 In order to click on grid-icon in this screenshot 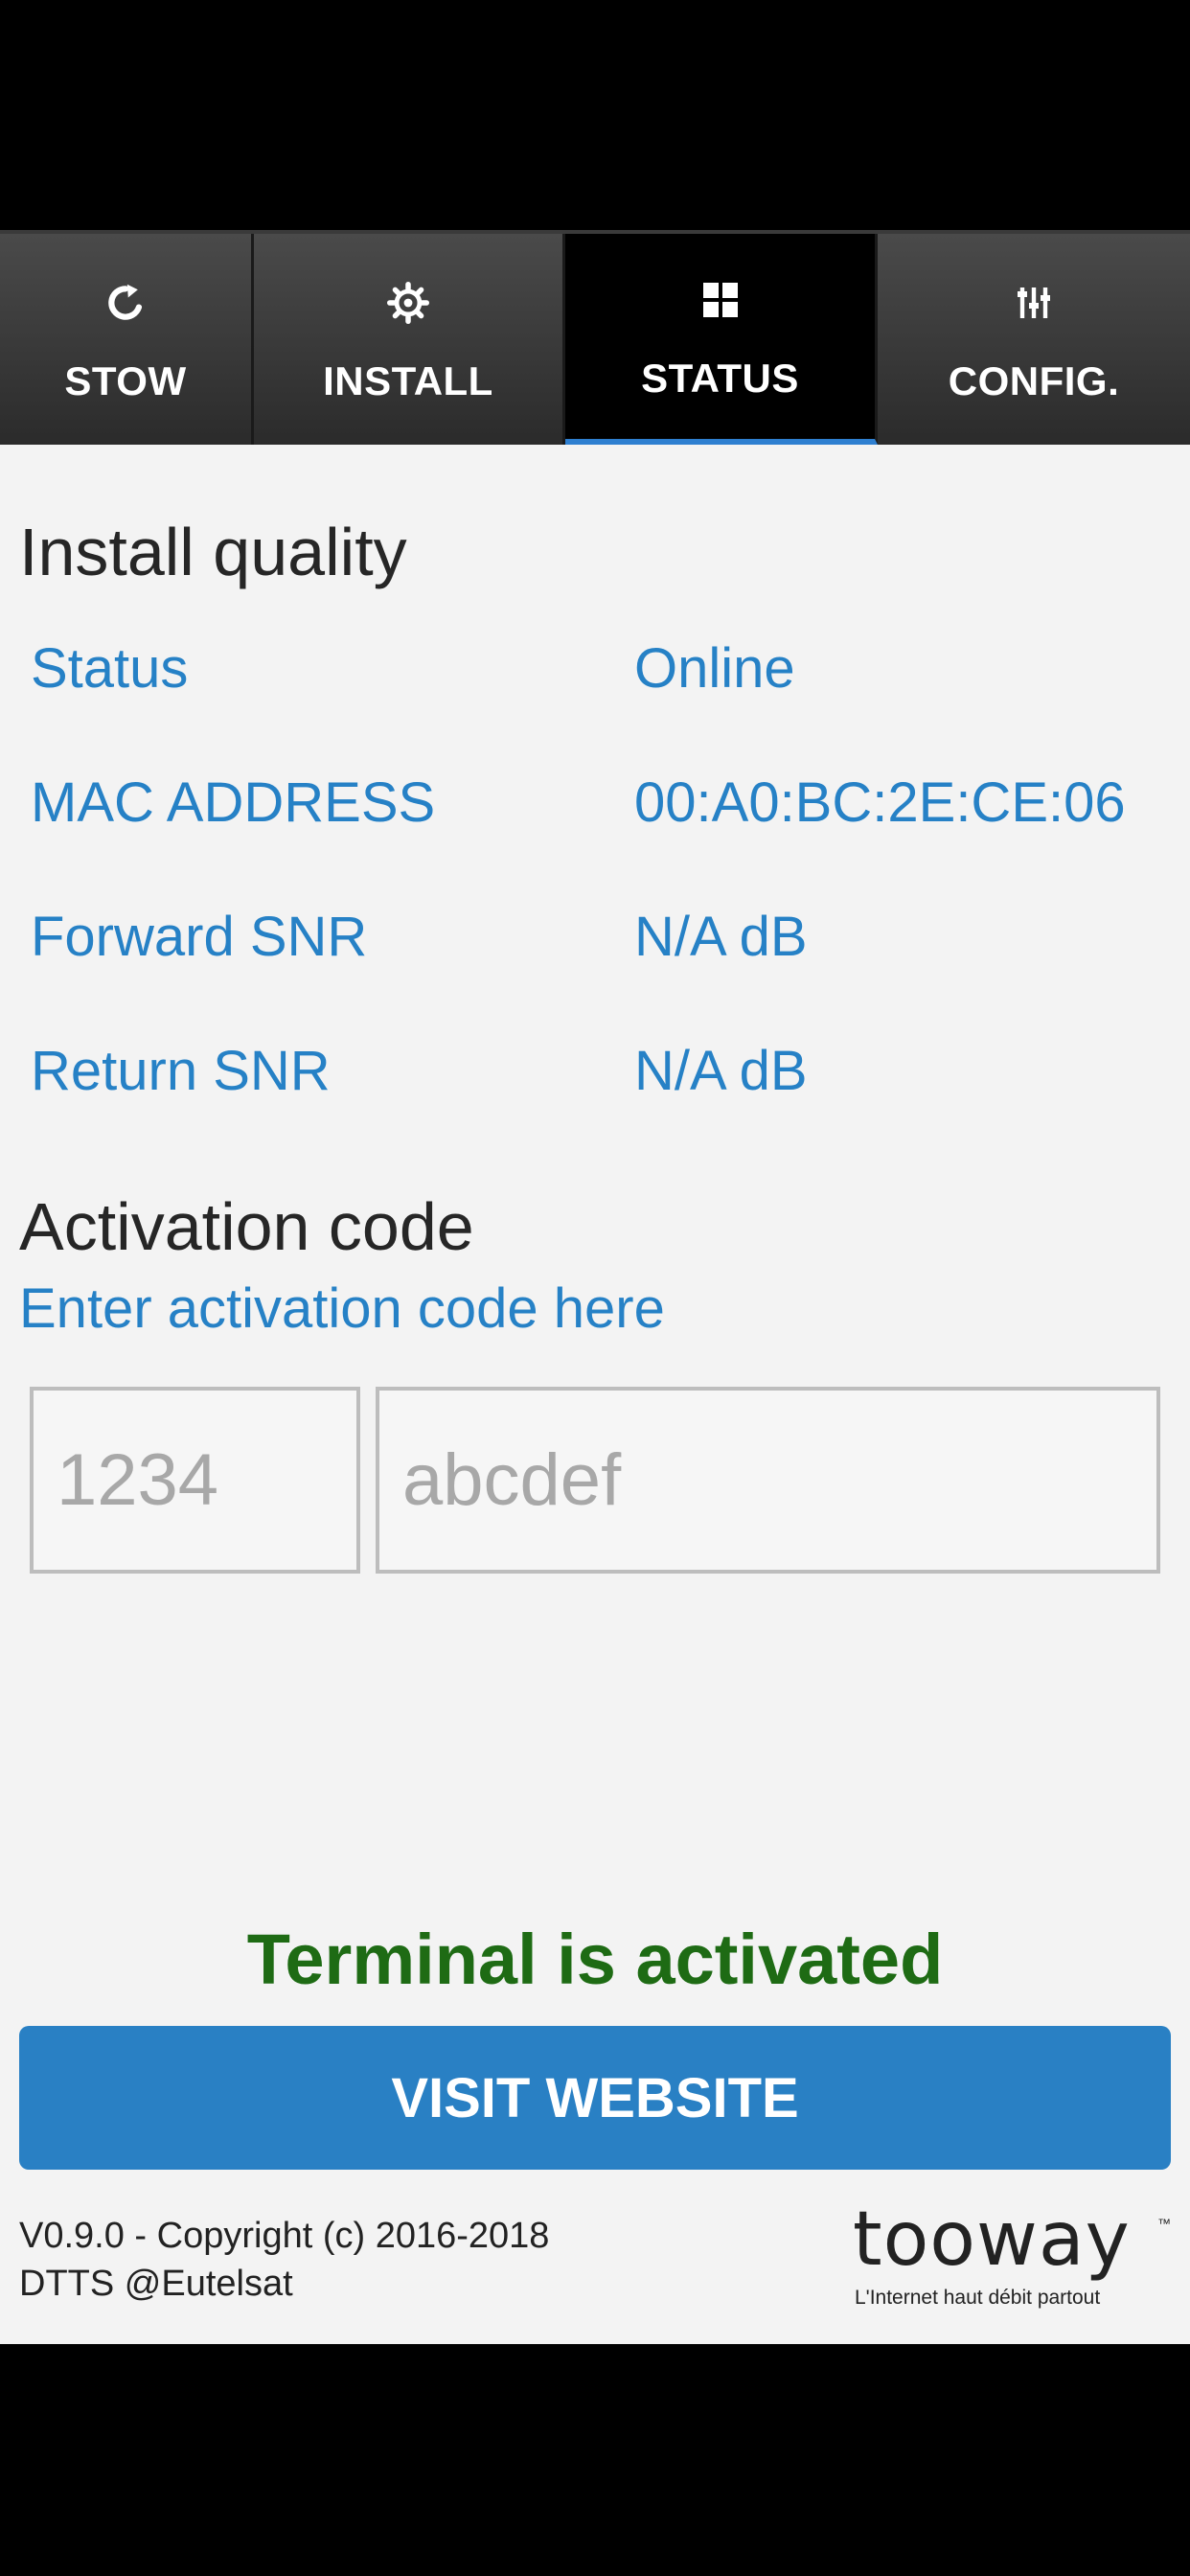, I will do `click(720, 300)`.